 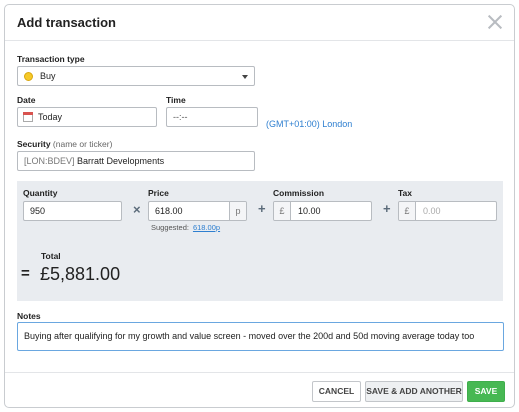 I want to click on quantity-label: Quantity, so click(x=40, y=193).